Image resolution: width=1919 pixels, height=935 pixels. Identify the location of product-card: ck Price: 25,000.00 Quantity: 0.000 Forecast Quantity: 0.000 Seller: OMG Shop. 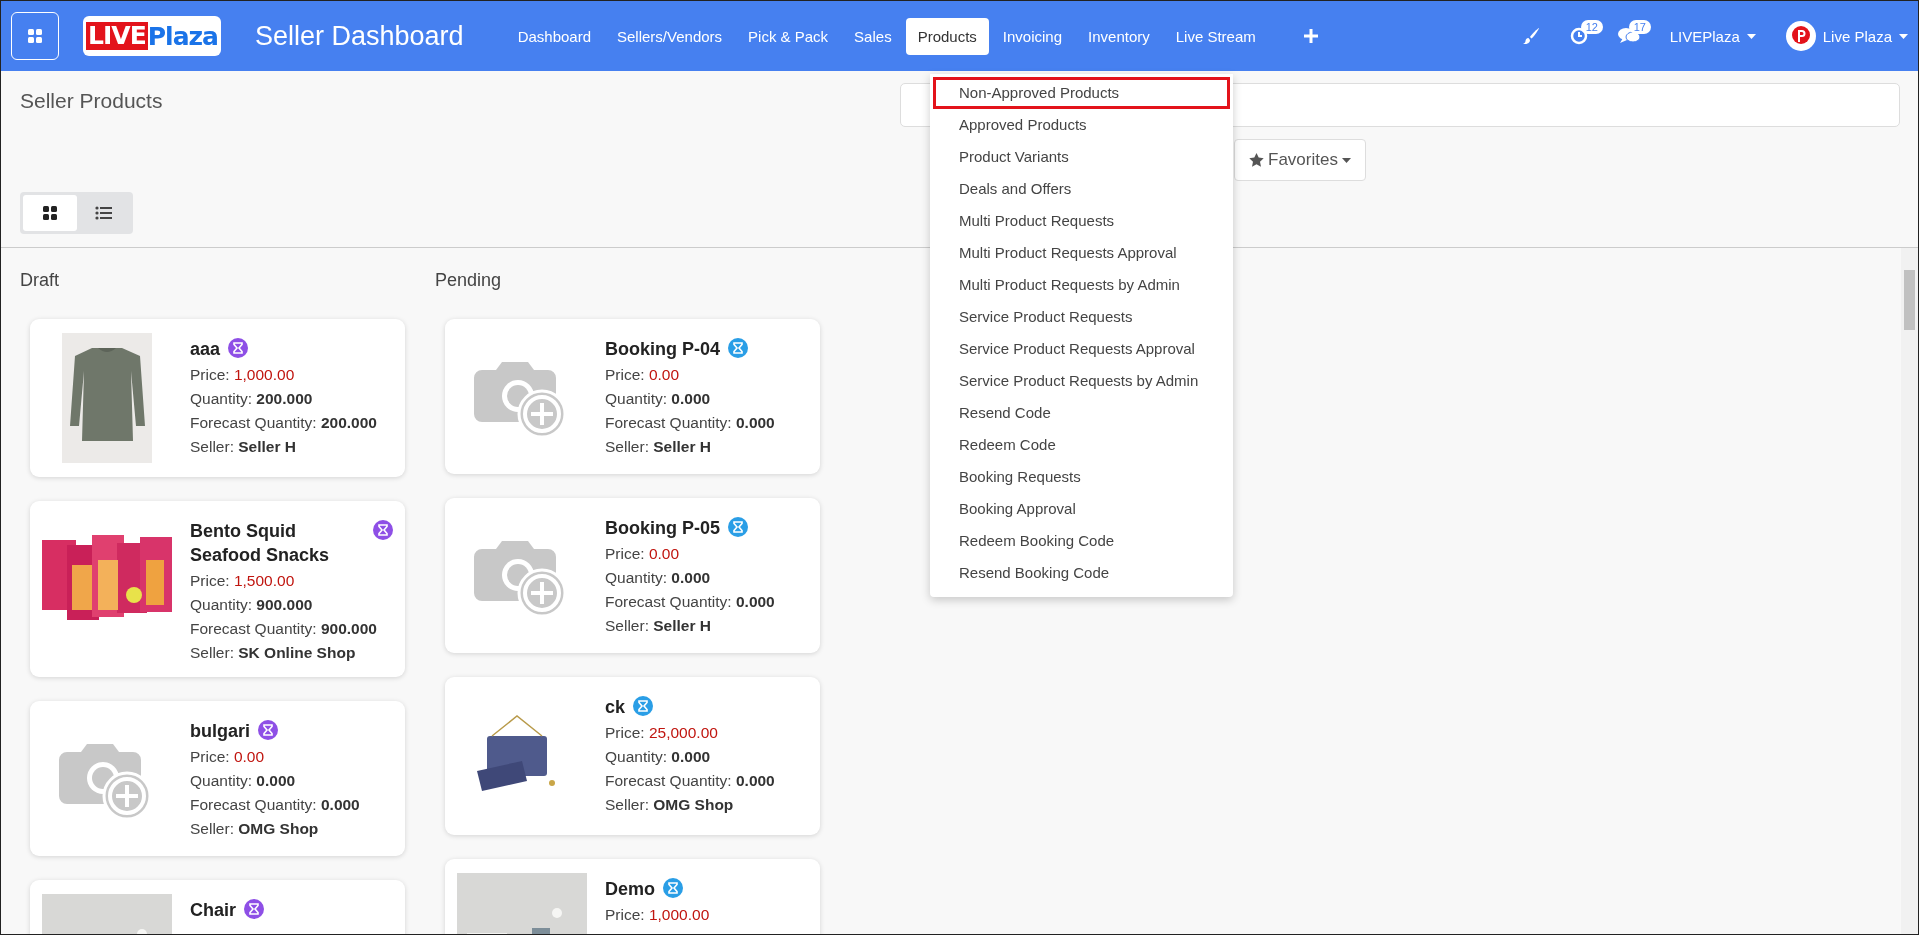
(632, 756).